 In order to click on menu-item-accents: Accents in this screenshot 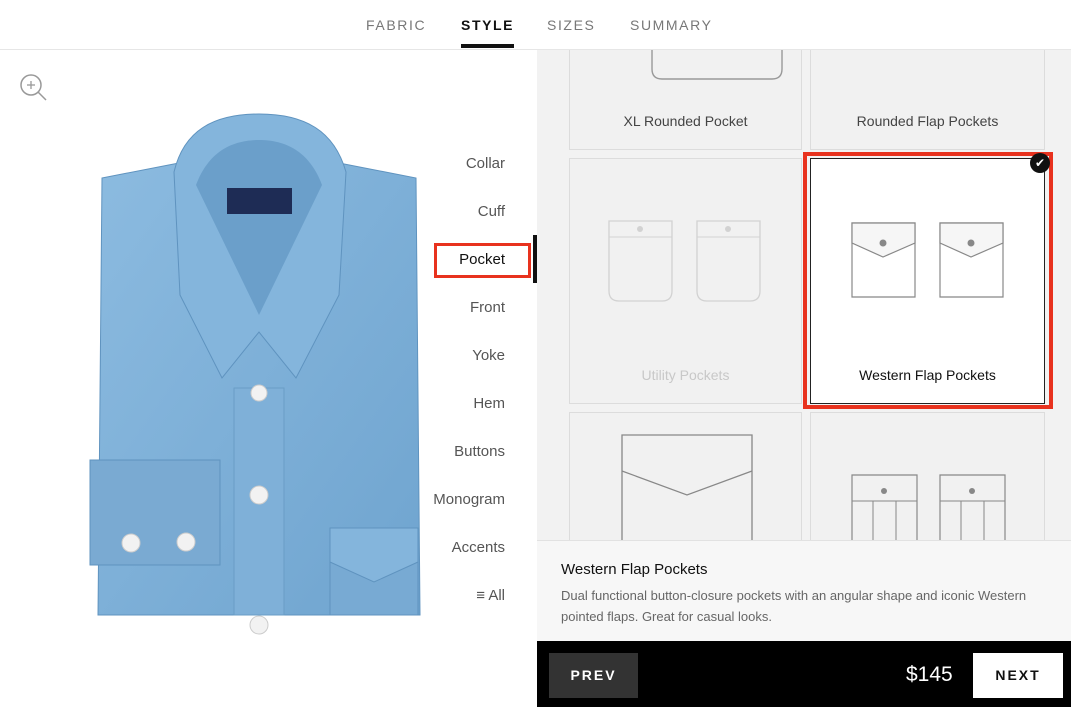, I will do `click(478, 547)`.